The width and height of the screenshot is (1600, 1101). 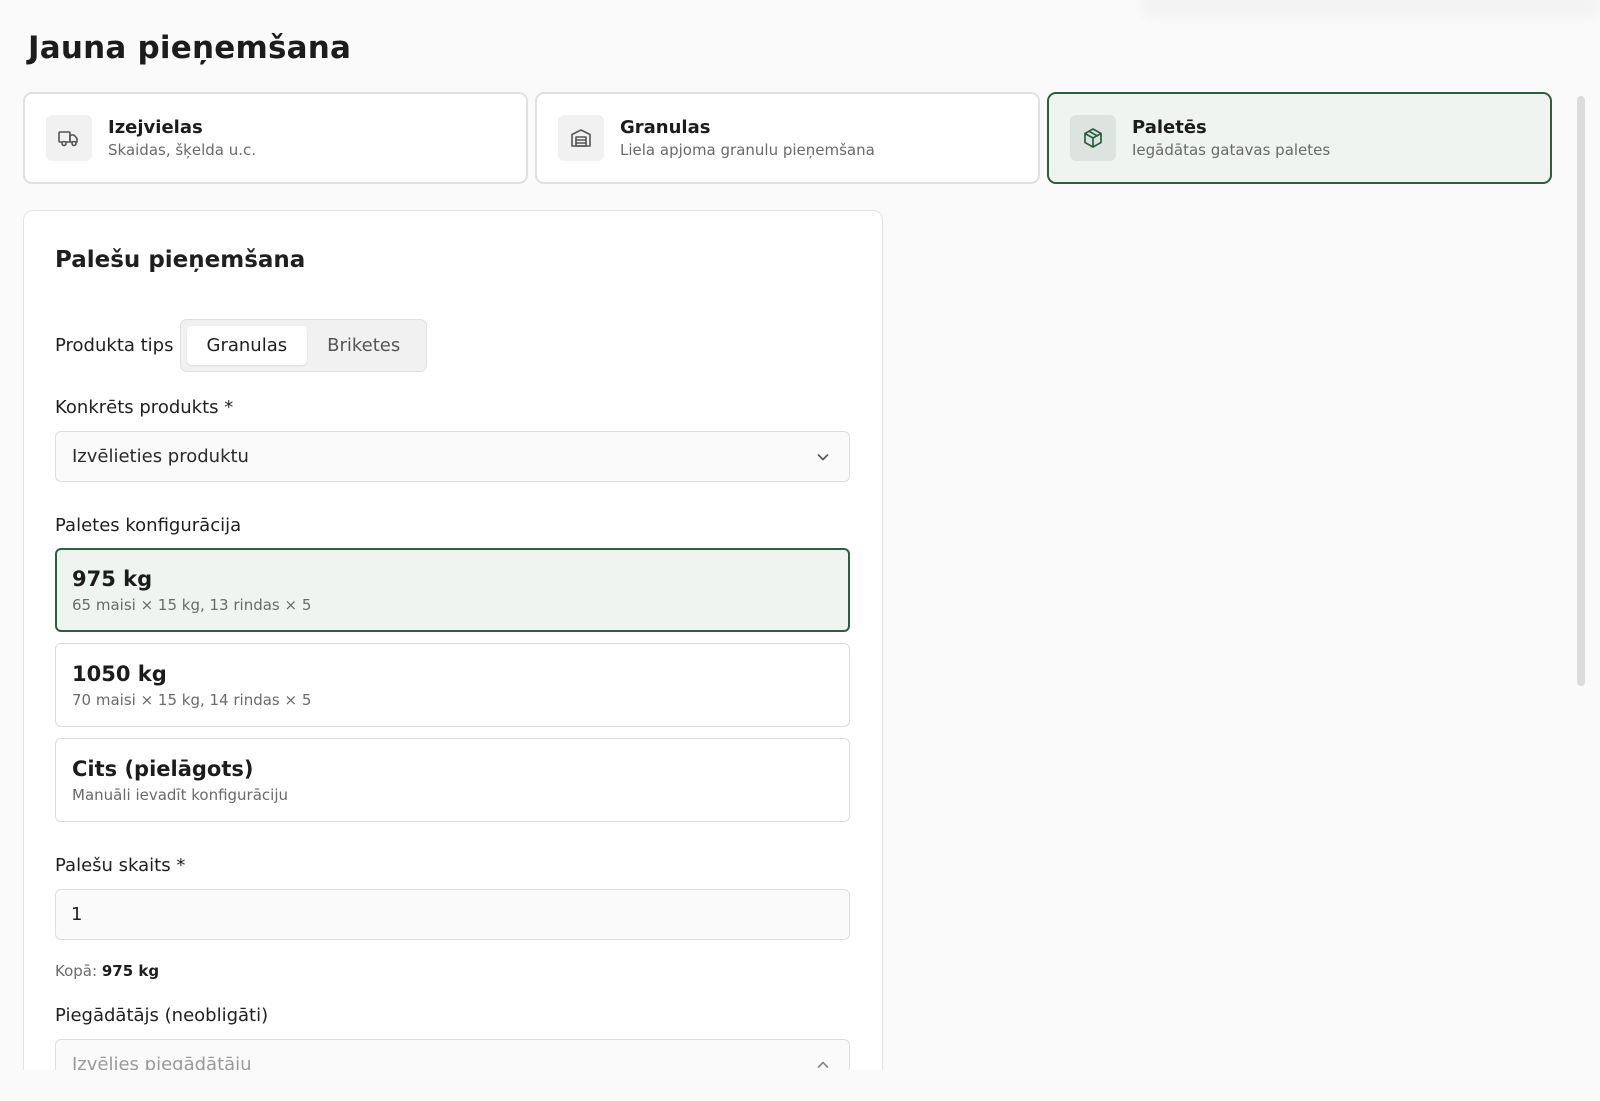 What do you see at coordinates (452, 590) in the screenshot?
I see `pallet-config-option-975: 975 kg 65 maisi × 15 kg, 13 rindas × 5` at bounding box center [452, 590].